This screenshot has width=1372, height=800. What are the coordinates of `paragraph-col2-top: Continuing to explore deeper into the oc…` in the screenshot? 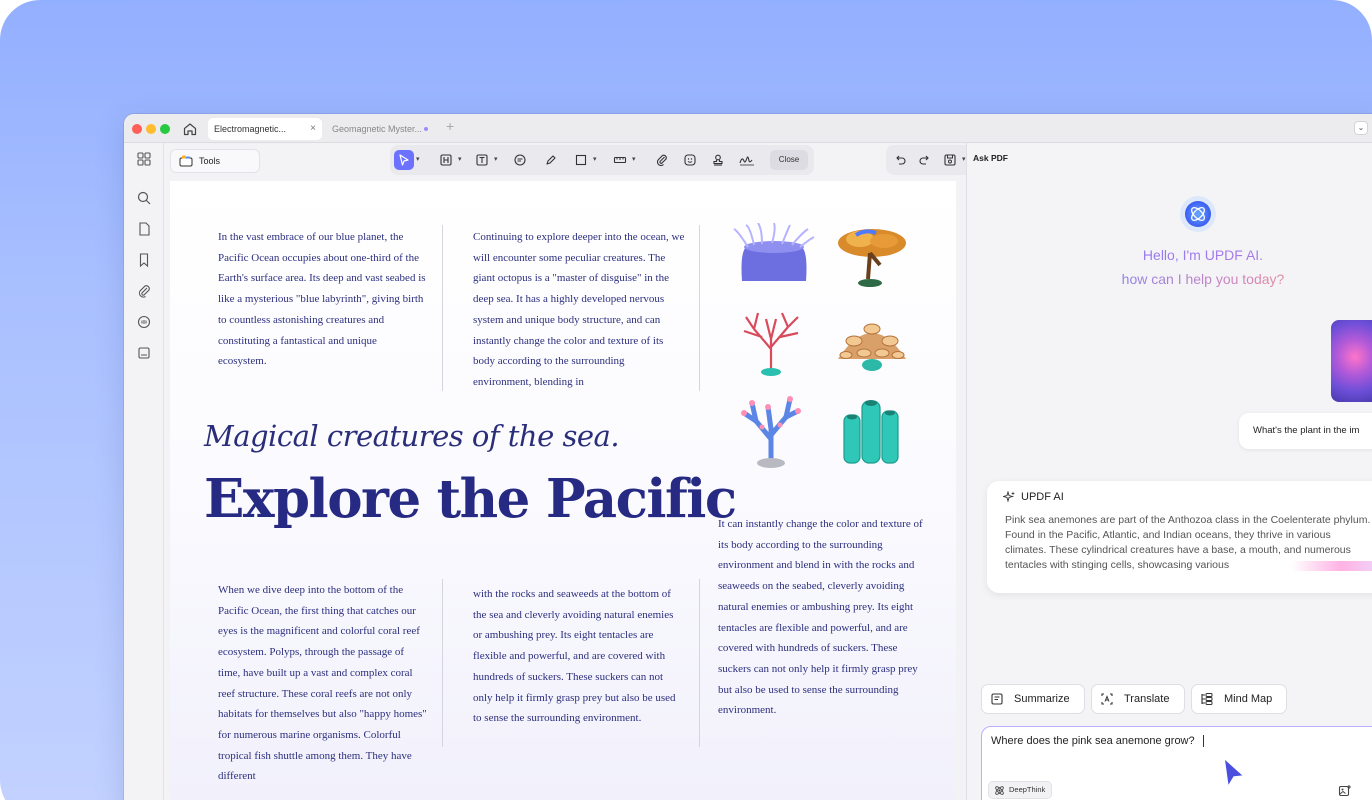 It's located at (579, 309).